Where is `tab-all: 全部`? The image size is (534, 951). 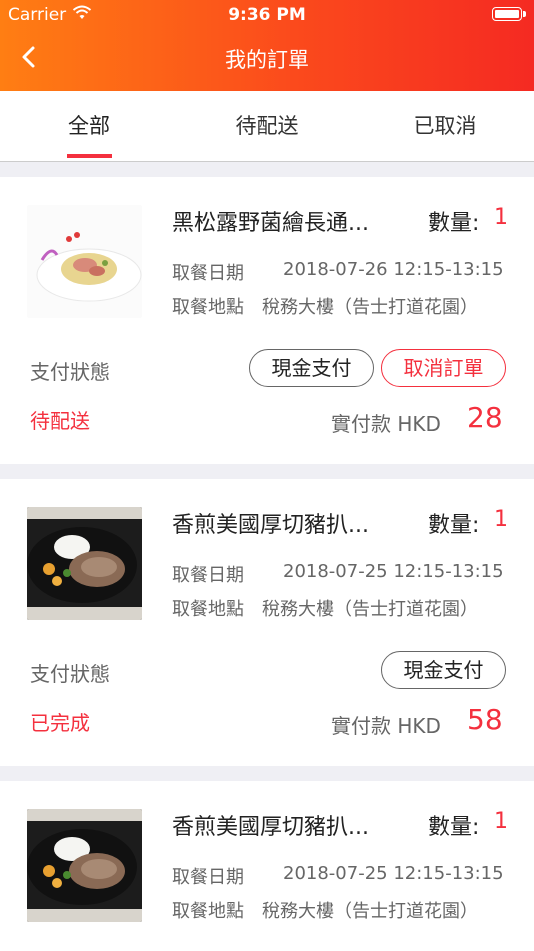
tab-all: 全部 is located at coordinates (89, 126).